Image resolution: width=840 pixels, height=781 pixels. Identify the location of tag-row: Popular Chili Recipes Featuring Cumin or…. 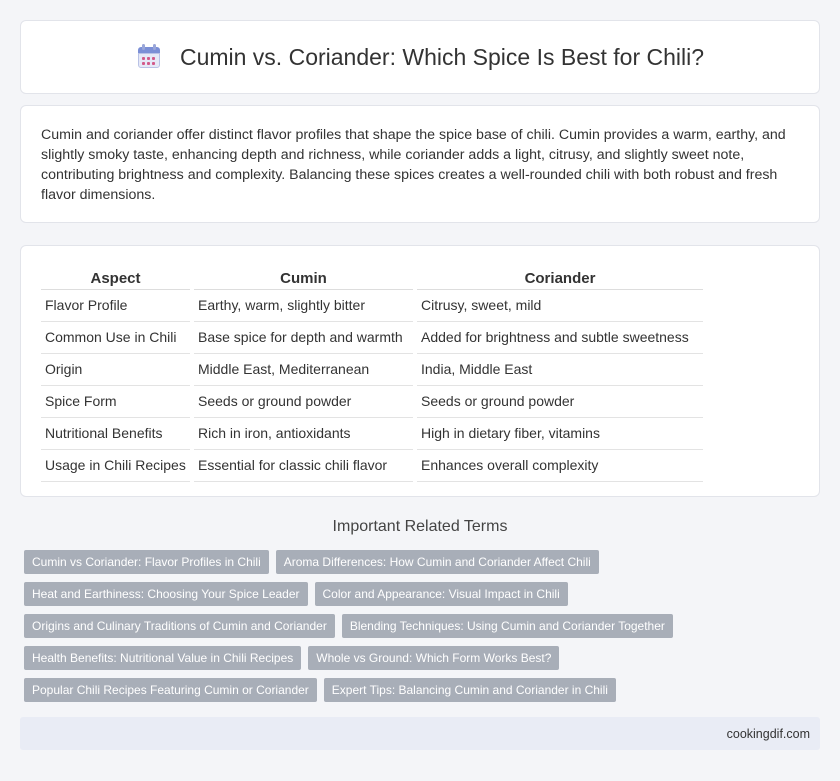
(424, 690).